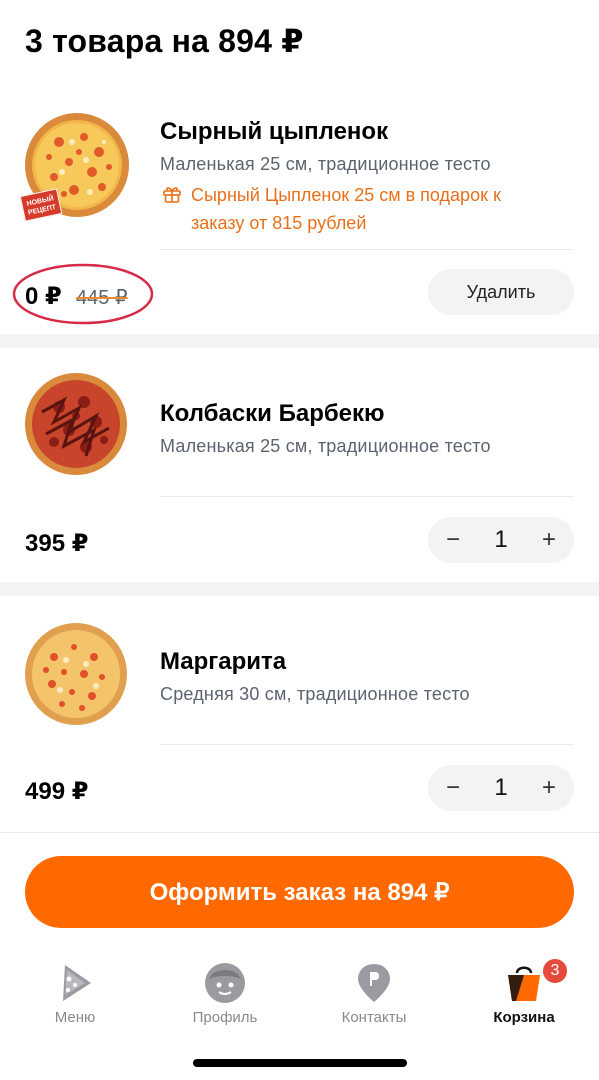 The image size is (599, 1080). Describe the element at coordinates (274, 131) in the screenshot. I see `item-name: Сырный цыпленок` at that location.